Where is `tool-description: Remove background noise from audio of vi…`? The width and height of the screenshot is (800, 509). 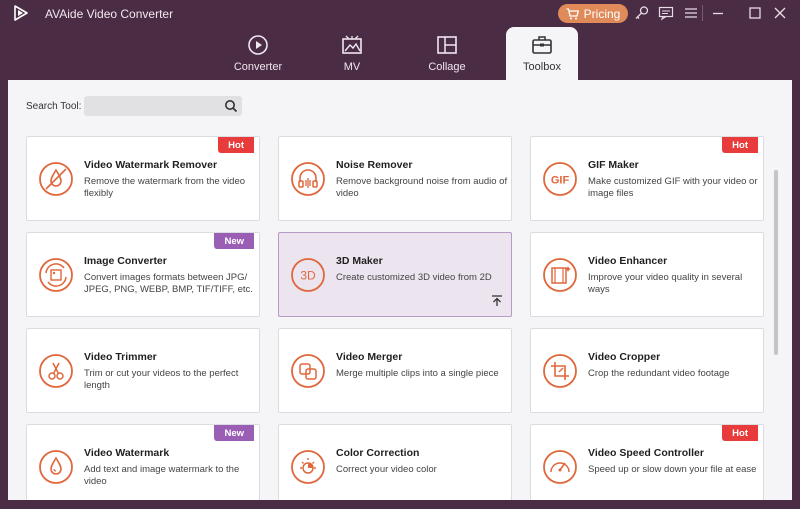
tool-description: Remove background noise from audio of vi… is located at coordinates (422, 187).